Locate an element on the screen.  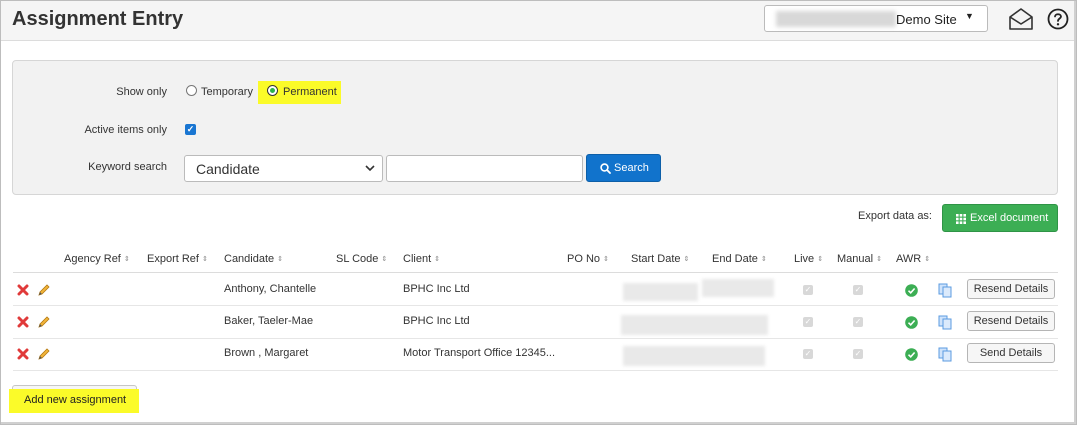
candidate-cell: Brown , Margaret is located at coordinates (266, 353).